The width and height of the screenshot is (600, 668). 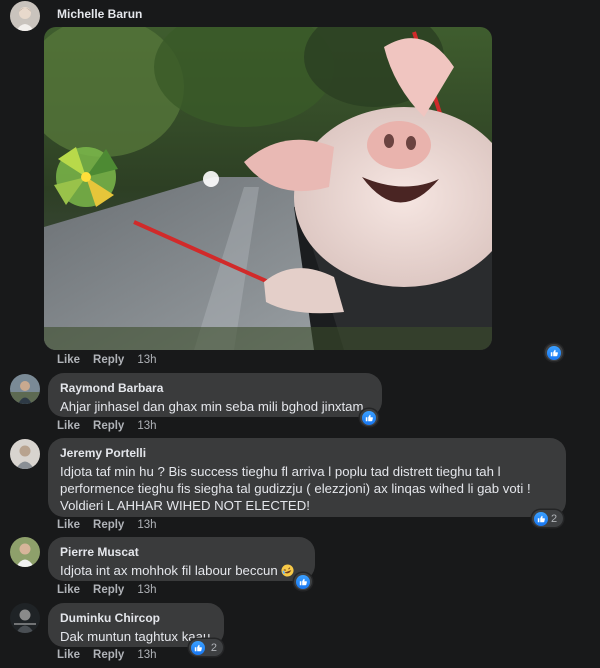 I want to click on avatar-jeremy-portelli, so click(x=25, y=454).